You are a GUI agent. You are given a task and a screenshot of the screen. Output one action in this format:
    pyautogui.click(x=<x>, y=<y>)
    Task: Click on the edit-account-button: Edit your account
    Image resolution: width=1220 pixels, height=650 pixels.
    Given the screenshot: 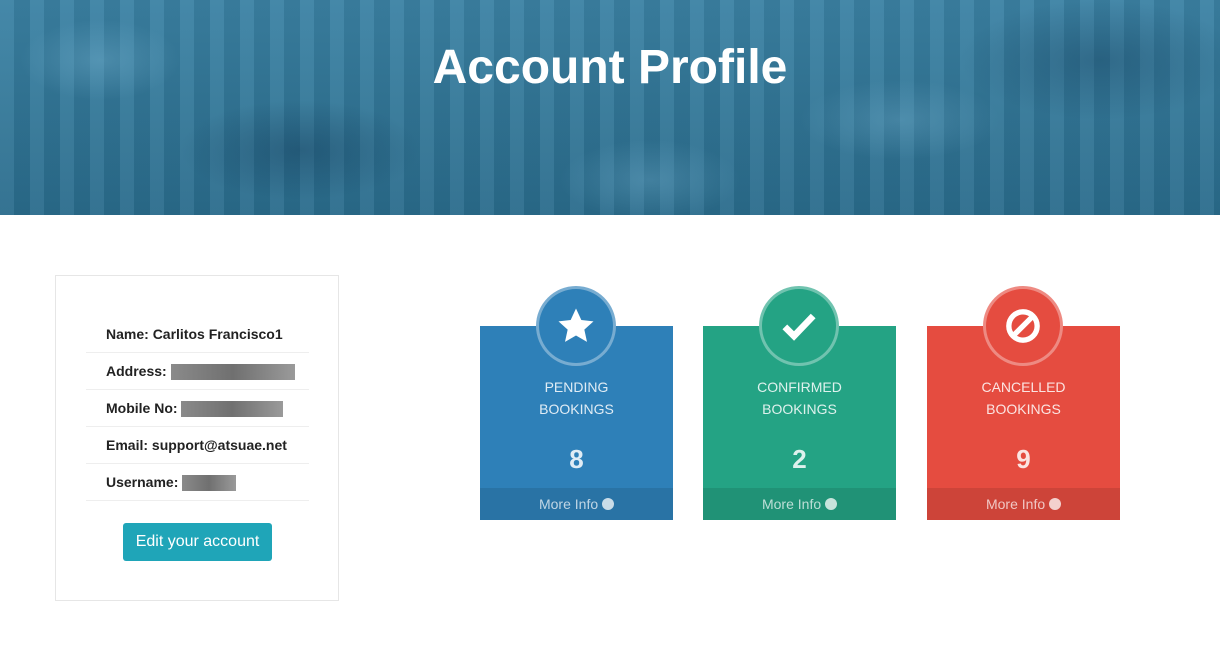 What is the action you would take?
    pyautogui.click(x=197, y=542)
    